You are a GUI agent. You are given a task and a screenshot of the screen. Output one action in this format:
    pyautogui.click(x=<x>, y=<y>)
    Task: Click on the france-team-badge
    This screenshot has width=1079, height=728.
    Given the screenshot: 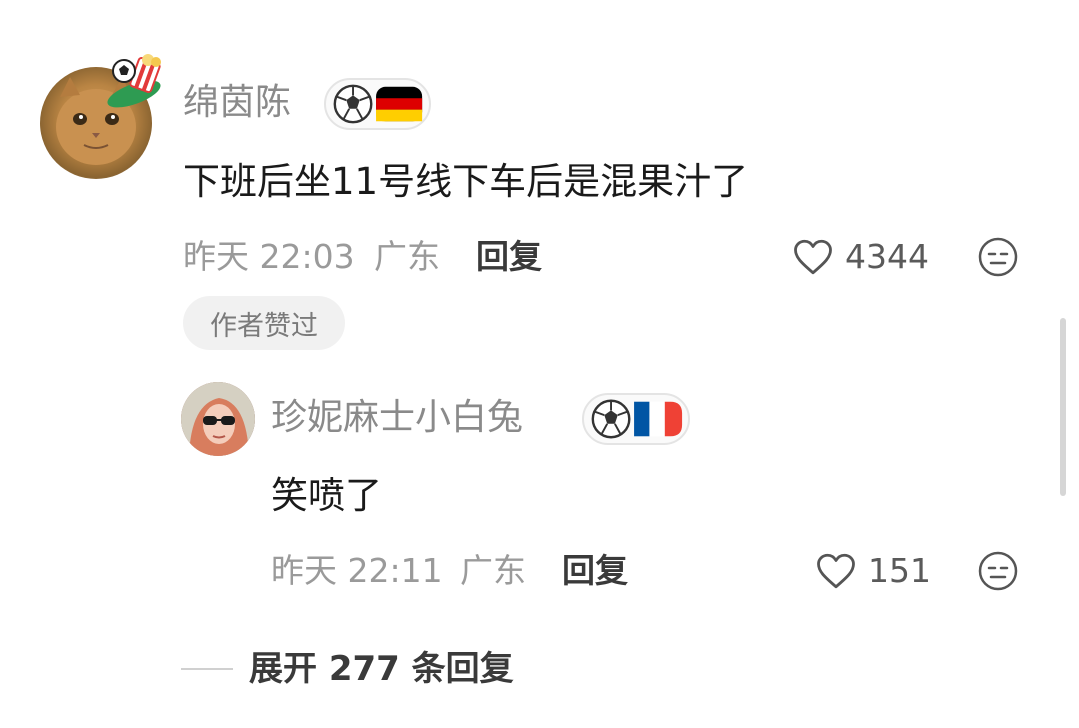 What is the action you would take?
    pyautogui.click(x=636, y=419)
    